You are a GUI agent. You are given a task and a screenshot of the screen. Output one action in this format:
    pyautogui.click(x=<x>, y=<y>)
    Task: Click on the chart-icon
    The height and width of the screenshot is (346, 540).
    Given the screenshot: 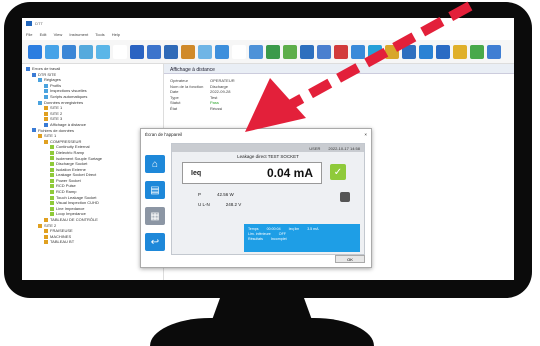 What is the action you would take?
    pyautogui.click(x=460, y=51)
    